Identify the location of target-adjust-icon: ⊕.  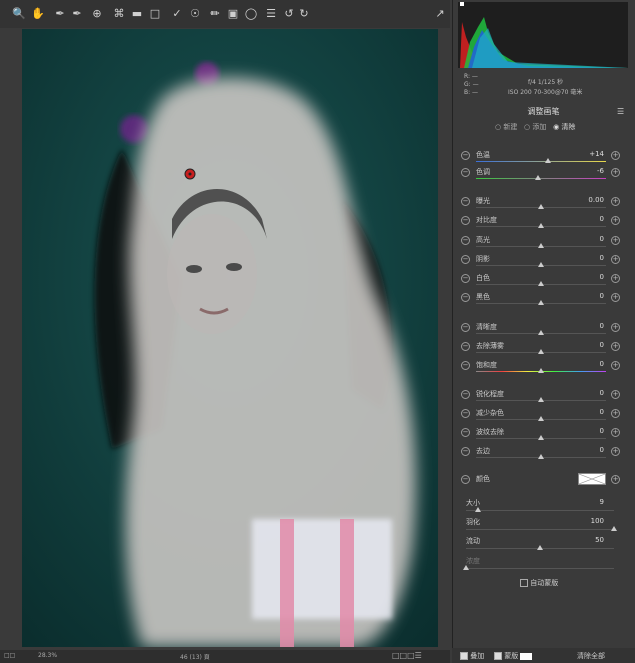
(97, 14).